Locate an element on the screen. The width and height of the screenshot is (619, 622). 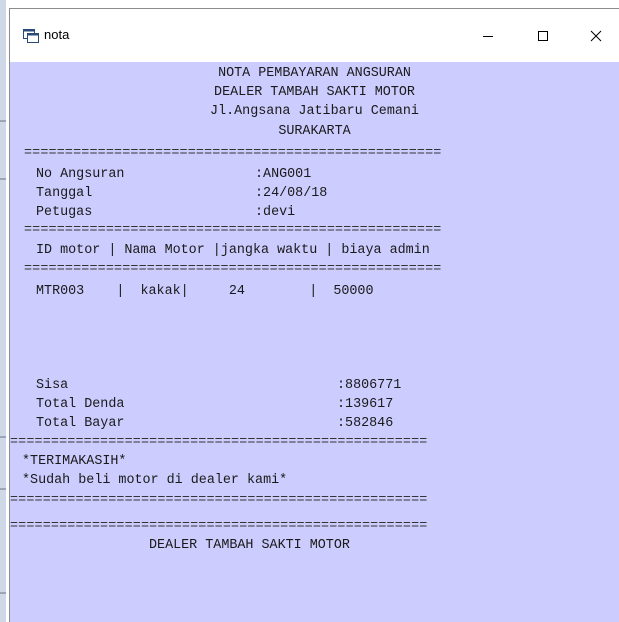
background-window-edge is located at coordinates (3, 311).